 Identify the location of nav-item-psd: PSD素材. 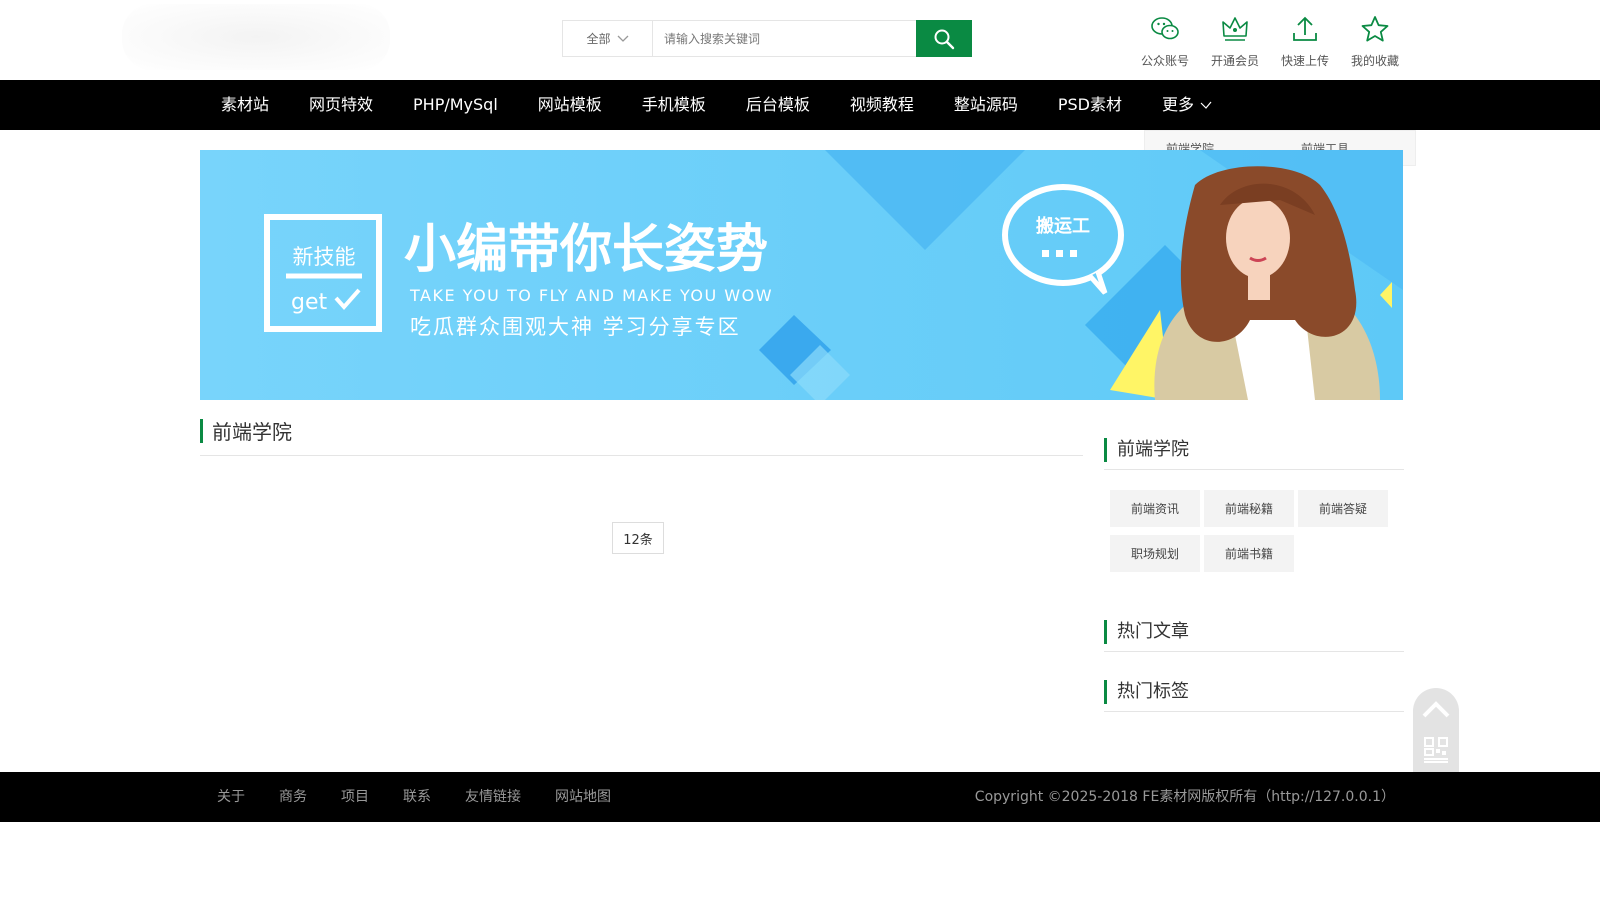
(1090, 105).